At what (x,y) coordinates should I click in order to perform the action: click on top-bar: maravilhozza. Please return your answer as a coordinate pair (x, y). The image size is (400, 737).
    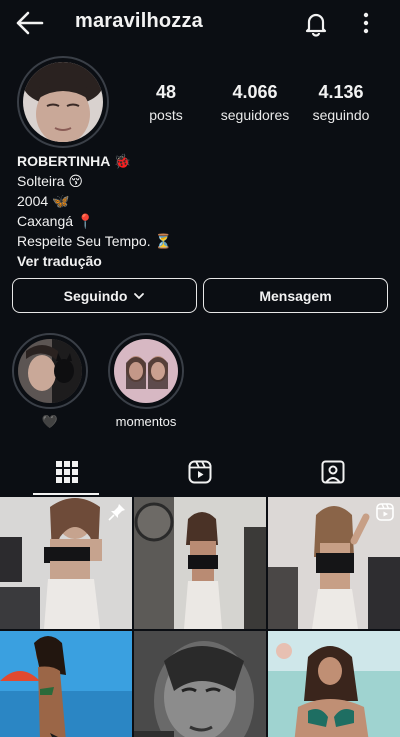
    Looking at the image, I should click on (200, 24).